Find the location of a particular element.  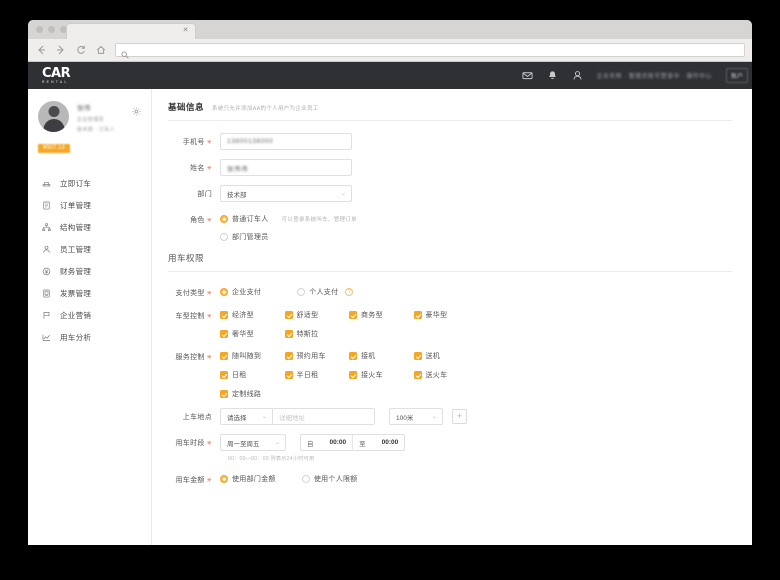

window-controls is located at coordinates (51, 29).